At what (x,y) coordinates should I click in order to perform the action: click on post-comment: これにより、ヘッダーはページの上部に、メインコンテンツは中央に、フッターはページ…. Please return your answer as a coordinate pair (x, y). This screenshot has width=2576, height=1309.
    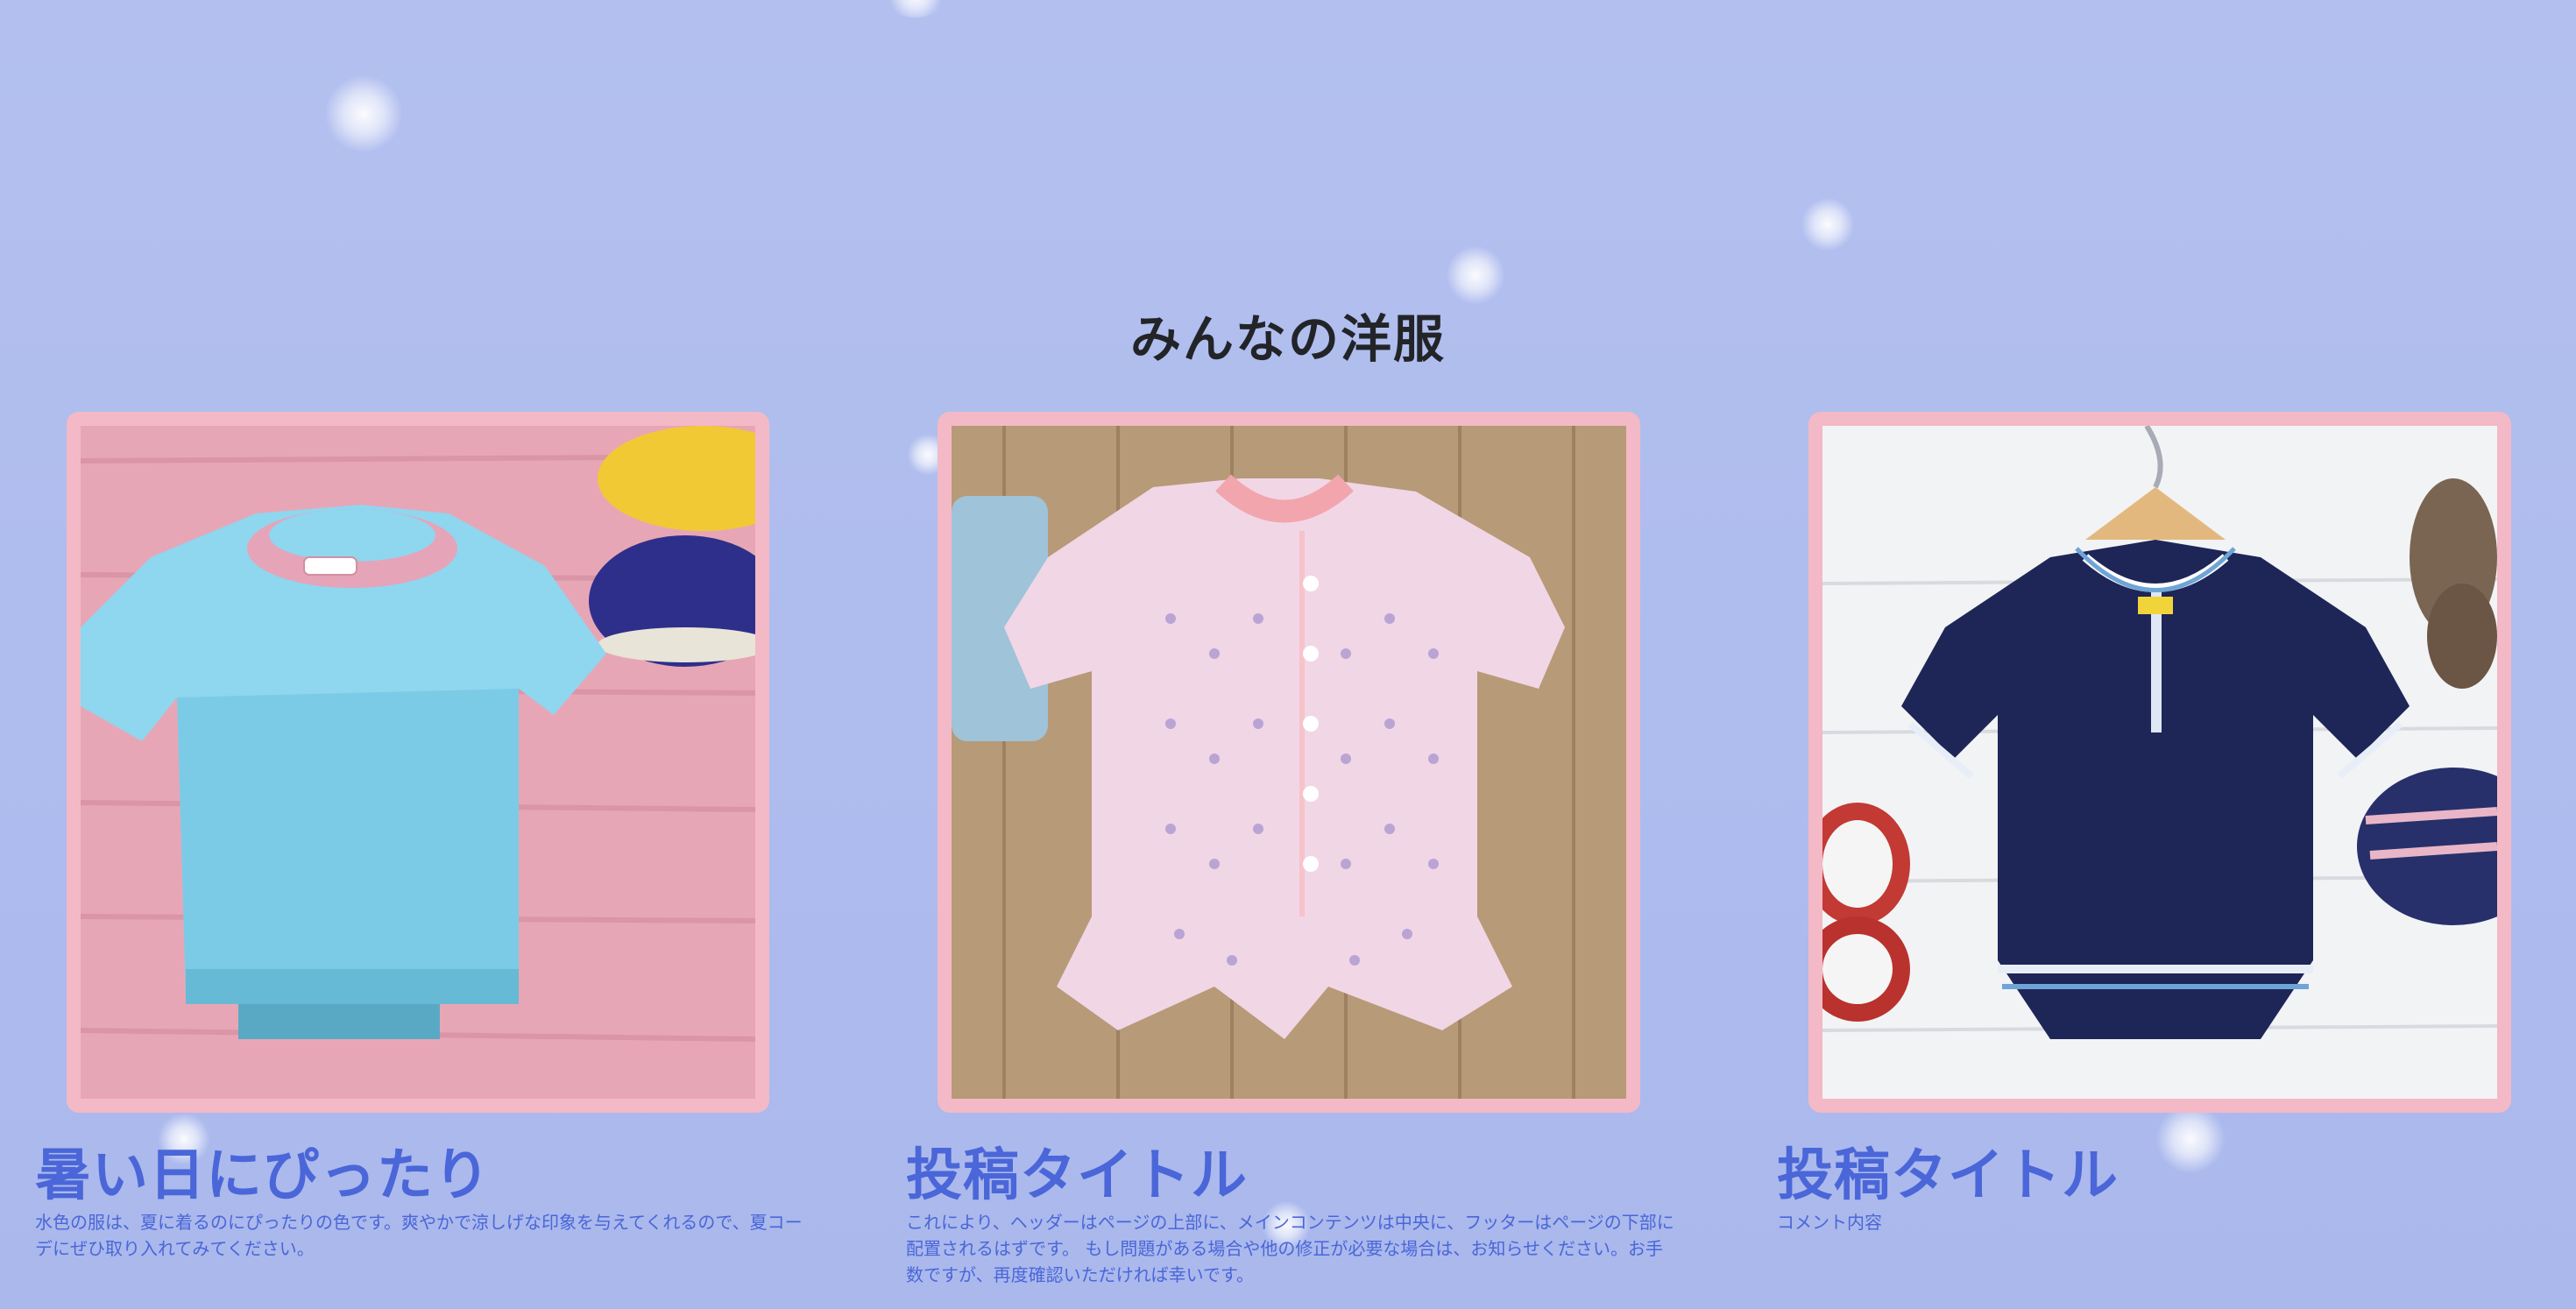
    Looking at the image, I should click on (1290, 1248).